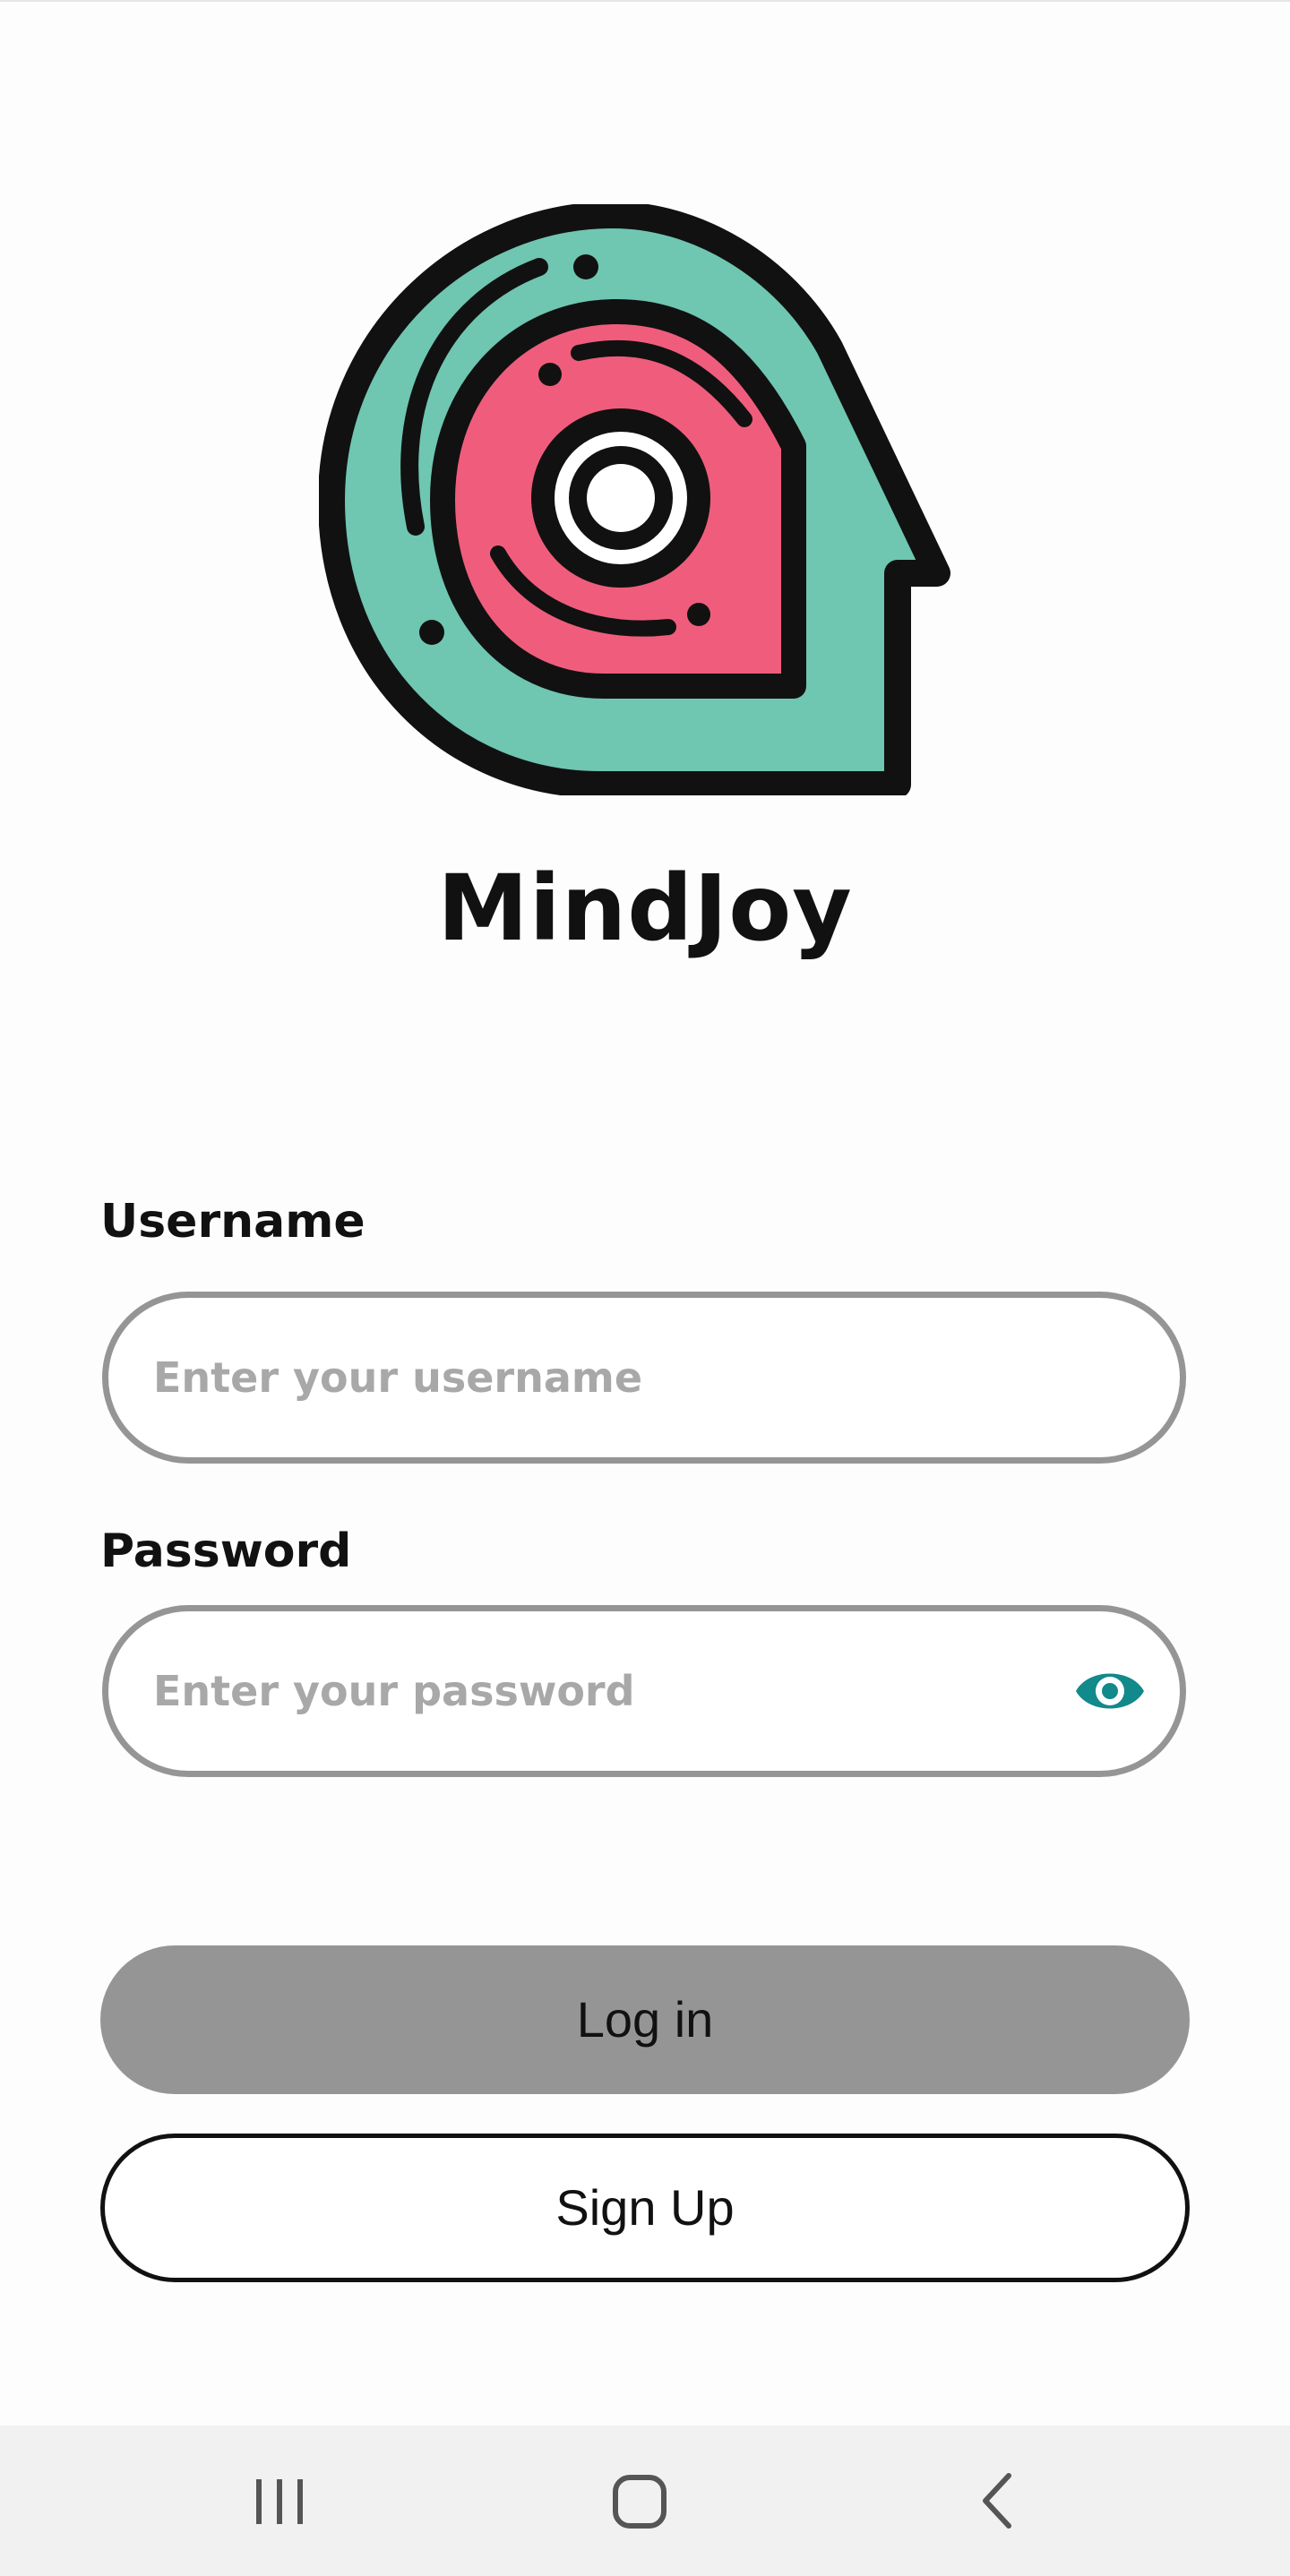  I want to click on password-input, so click(601, 1691).